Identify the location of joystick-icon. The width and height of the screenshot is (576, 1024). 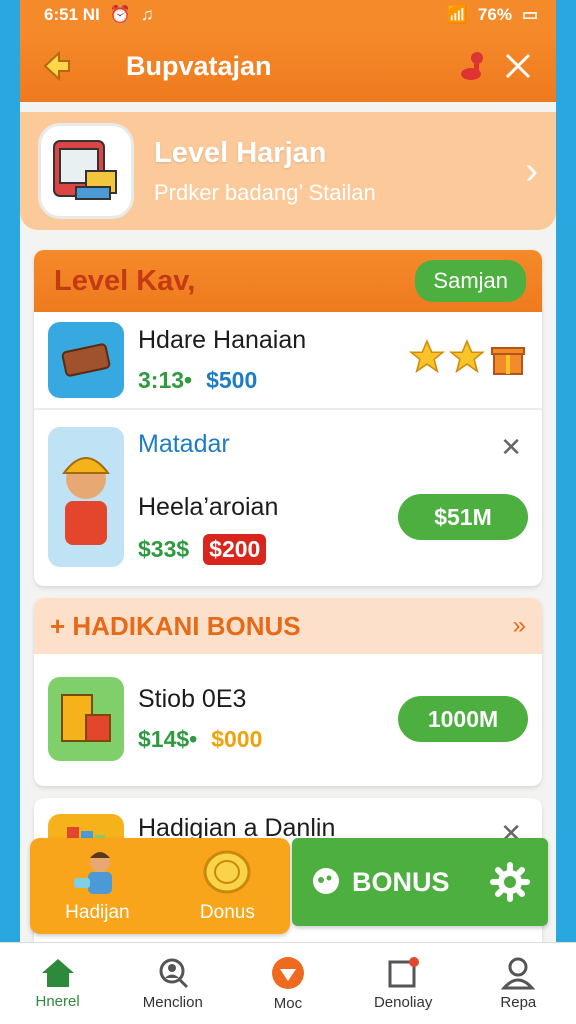
(472, 66).